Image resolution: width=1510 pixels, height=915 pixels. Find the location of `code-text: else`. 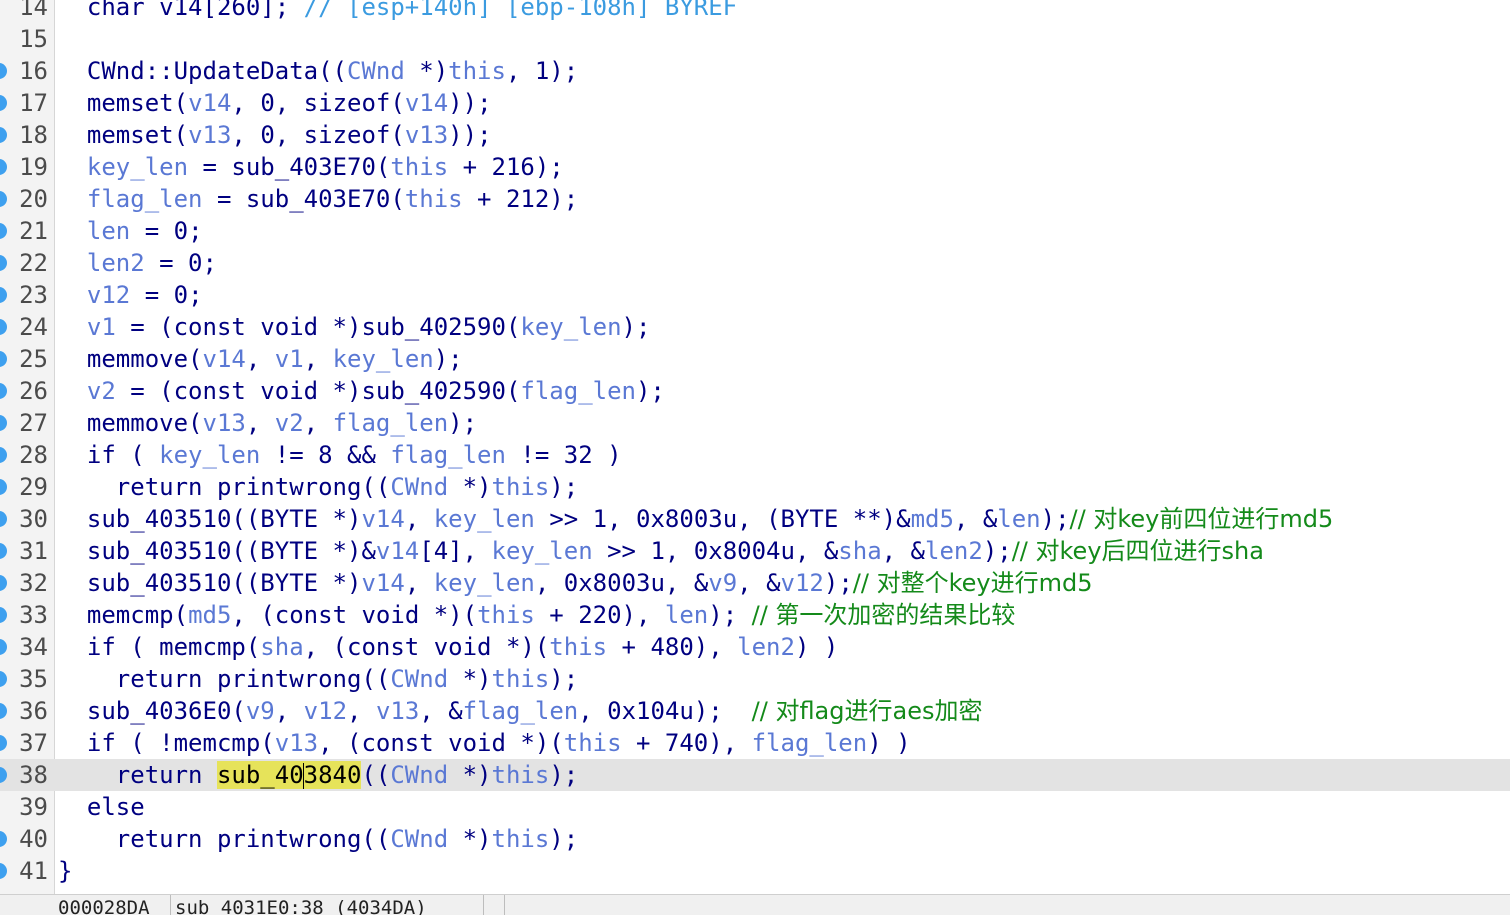

code-text: else is located at coordinates (101, 807).